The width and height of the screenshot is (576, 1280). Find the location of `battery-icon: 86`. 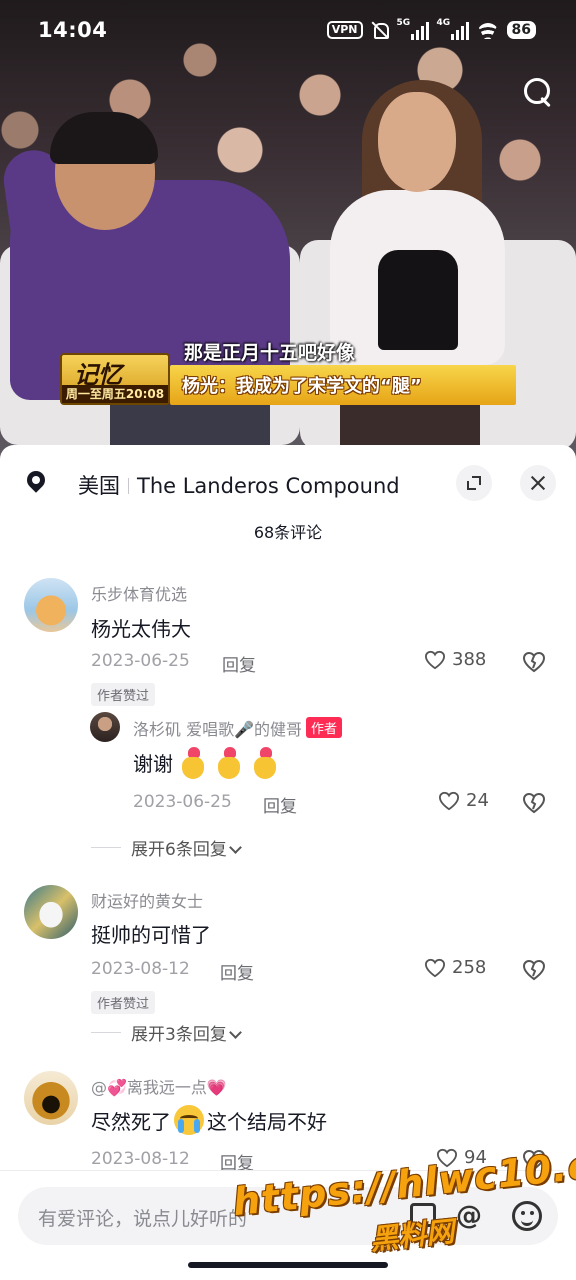

battery-icon: 86 is located at coordinates (521, 30).